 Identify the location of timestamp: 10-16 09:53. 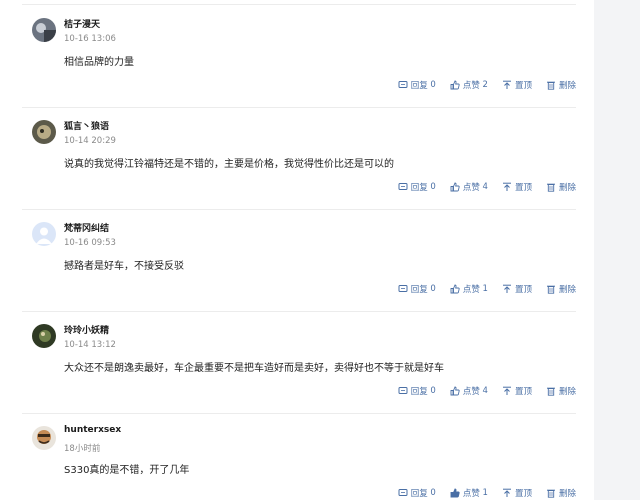
(90, 243).